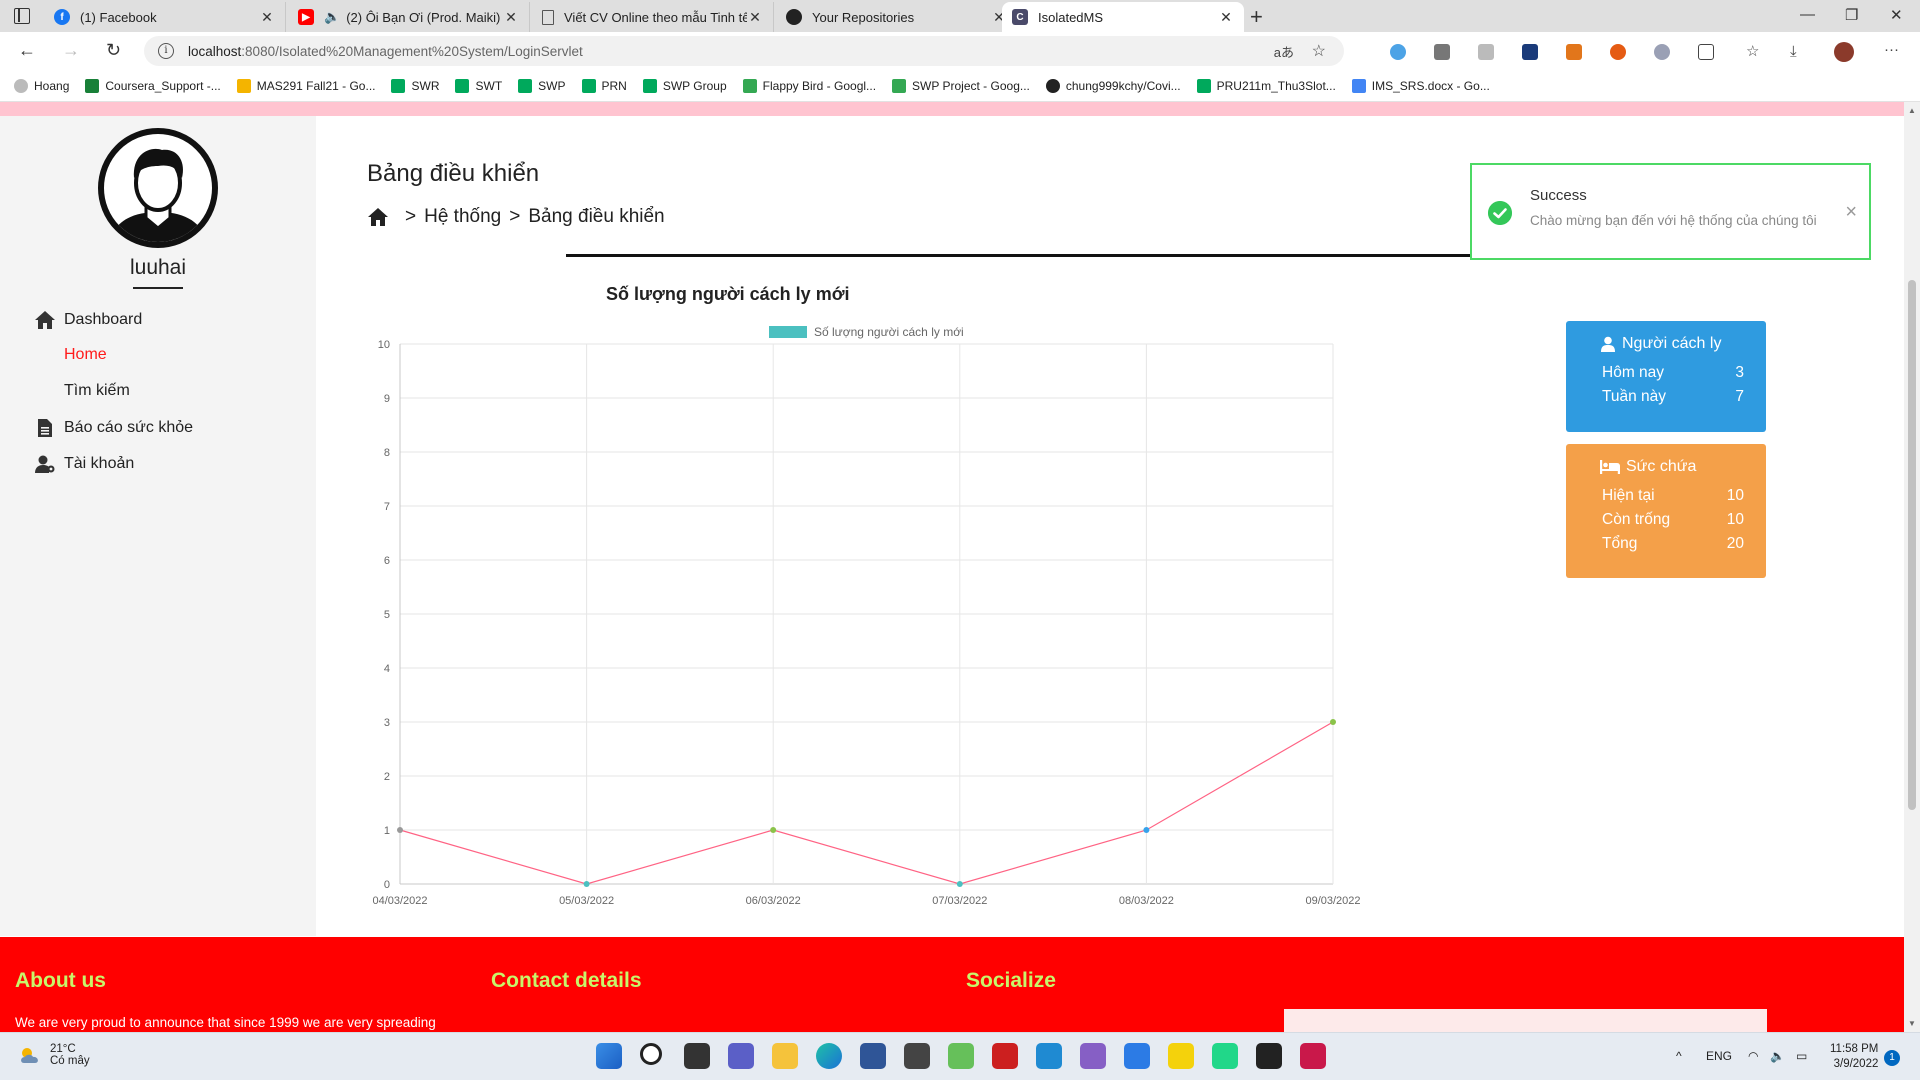 This screenshot has height=1080, width=1920. I want to click on bookmark-label: SWR, so click(425, 85).